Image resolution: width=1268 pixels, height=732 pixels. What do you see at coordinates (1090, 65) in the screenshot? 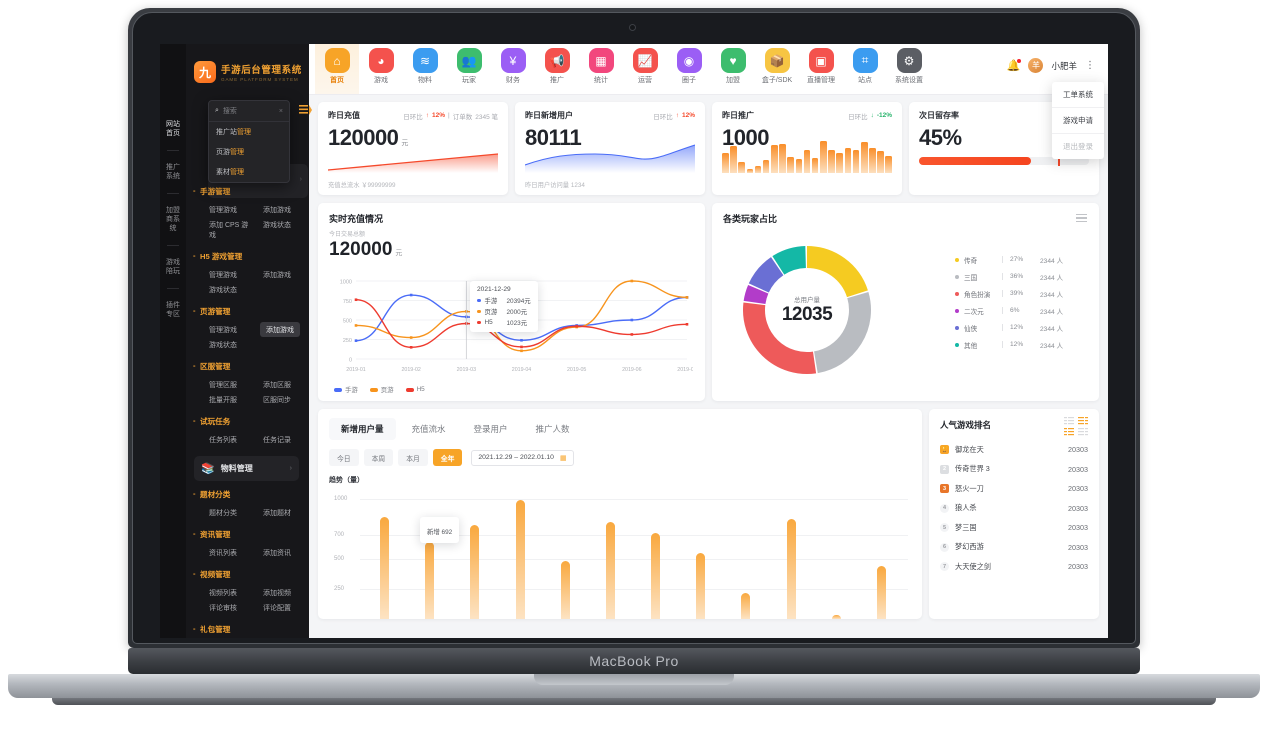
I see `user-more-button: ⋮` at bounding box center [1090, 65].